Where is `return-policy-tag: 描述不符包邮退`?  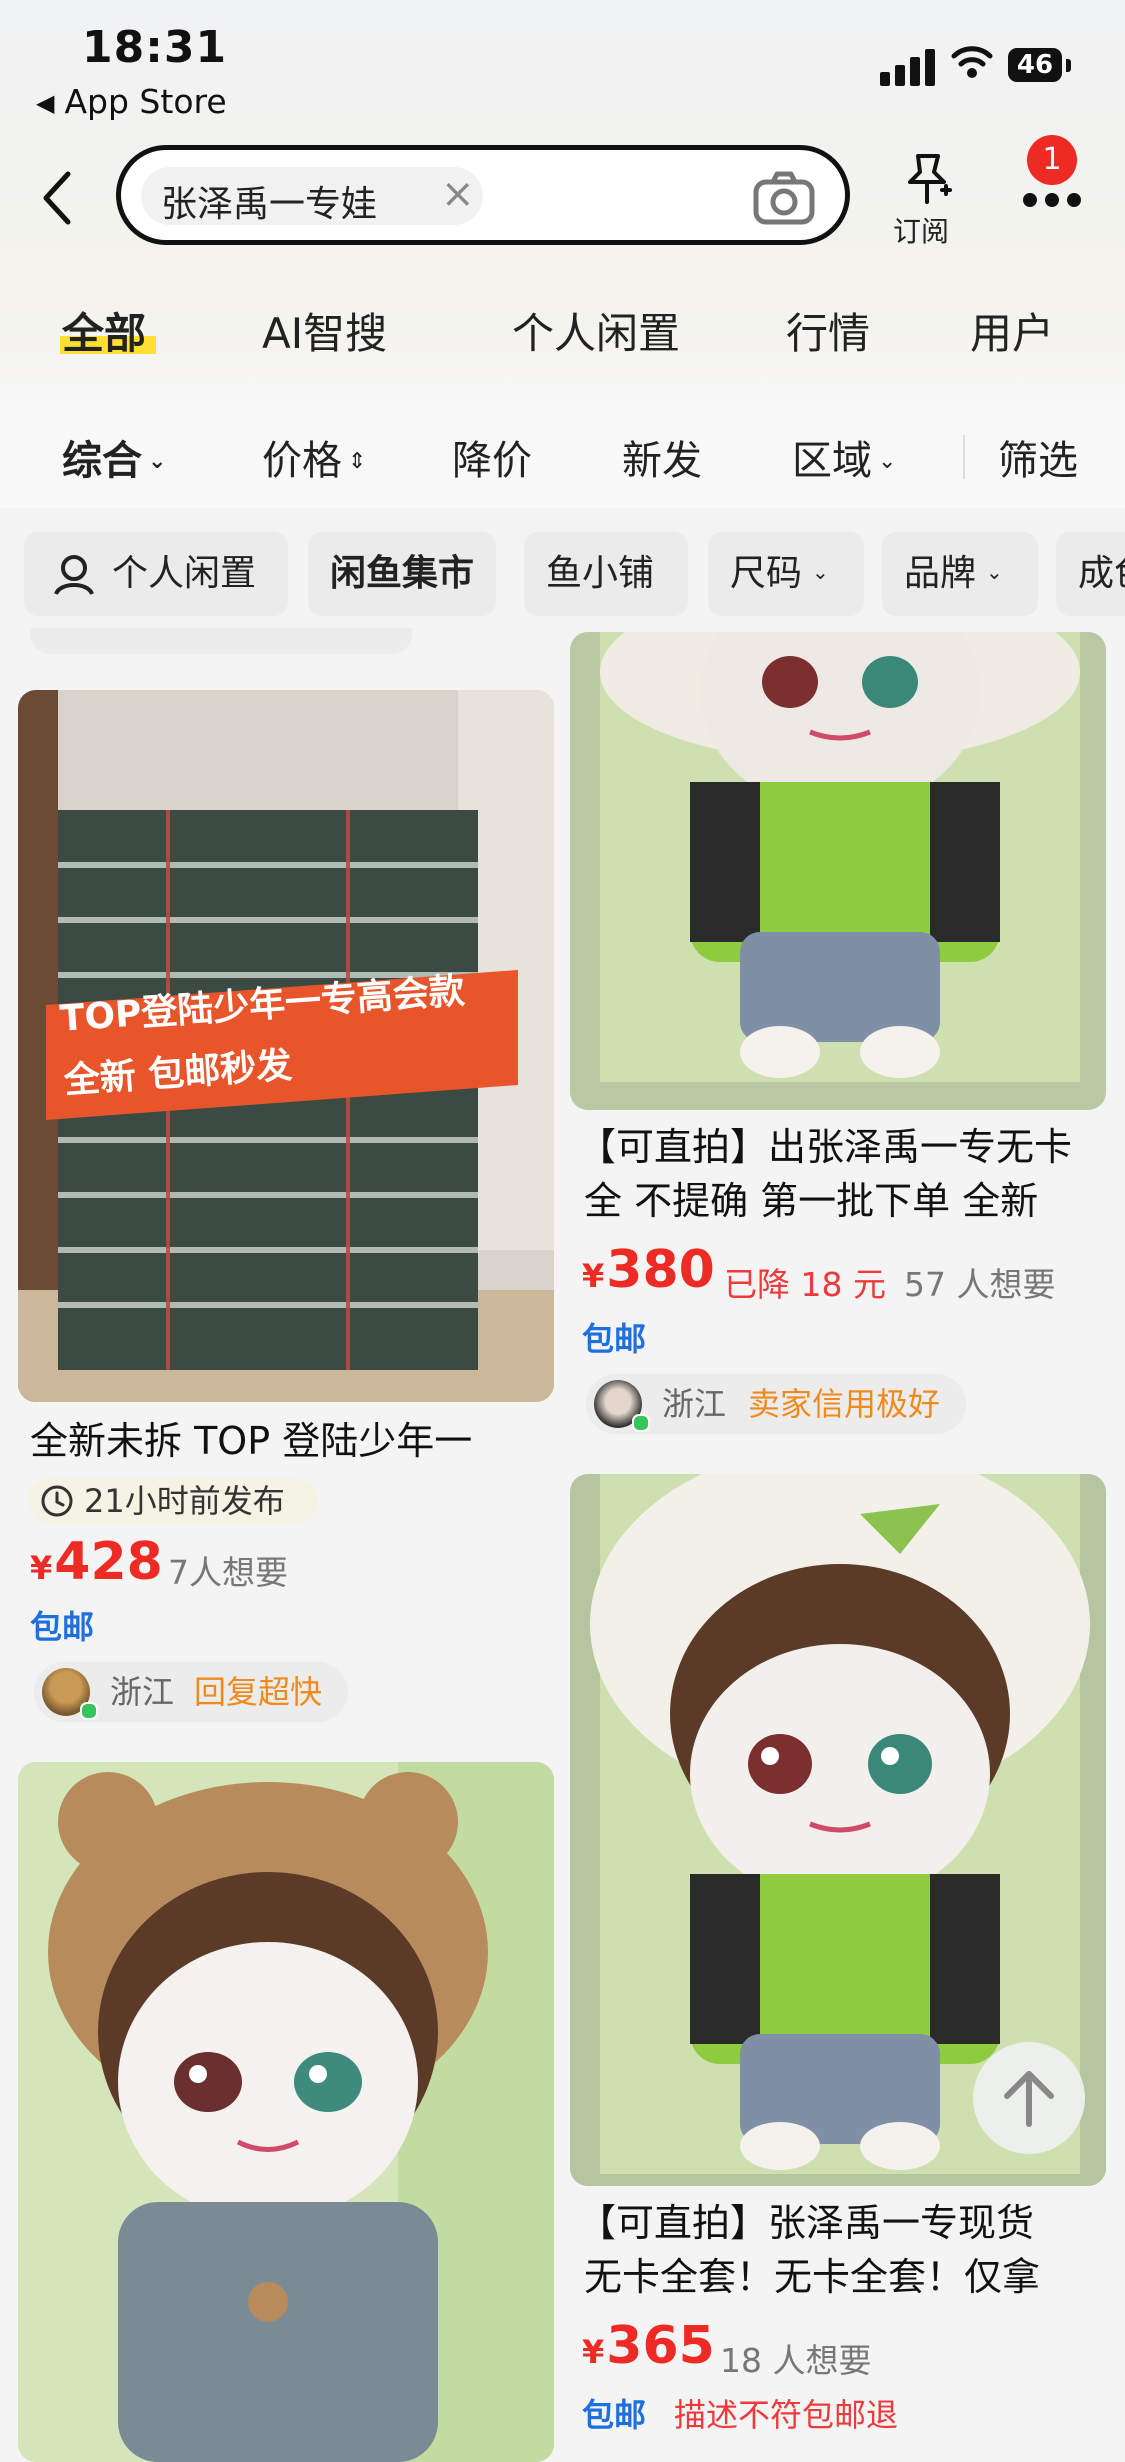 return-policy-tag: 描述不符包邮退 is located at coordinates (786, 2415).